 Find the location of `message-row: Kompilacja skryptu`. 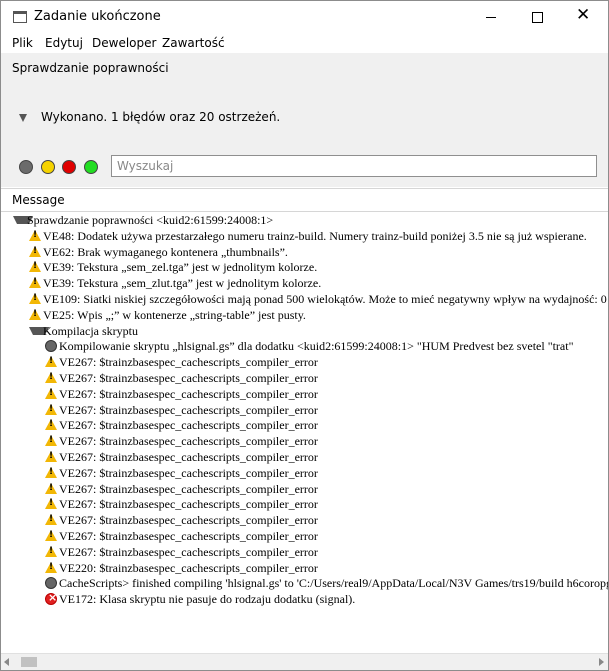

message-row: Kompilacja skryptu is located at coordinates (304, 331).